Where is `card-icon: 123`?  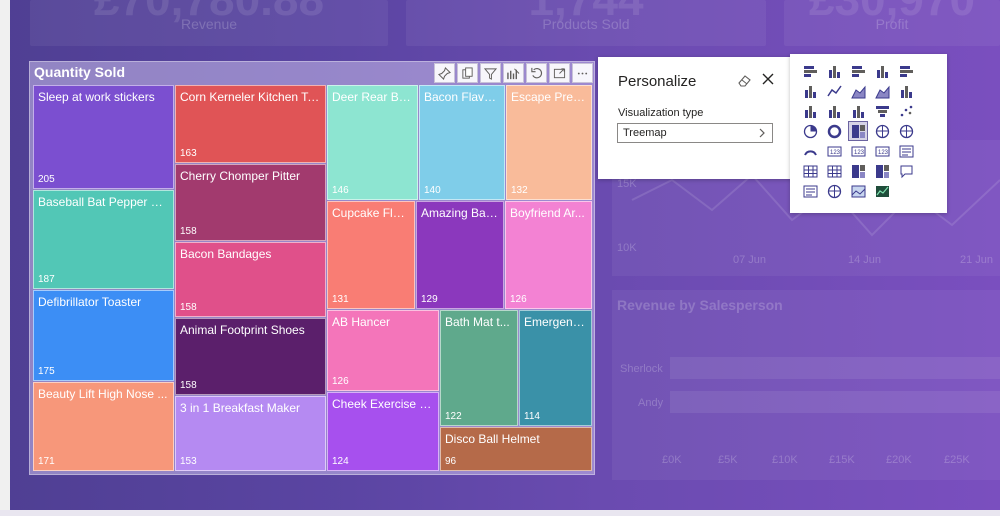 card-icon: 123 is located at coordinates (834, 151).